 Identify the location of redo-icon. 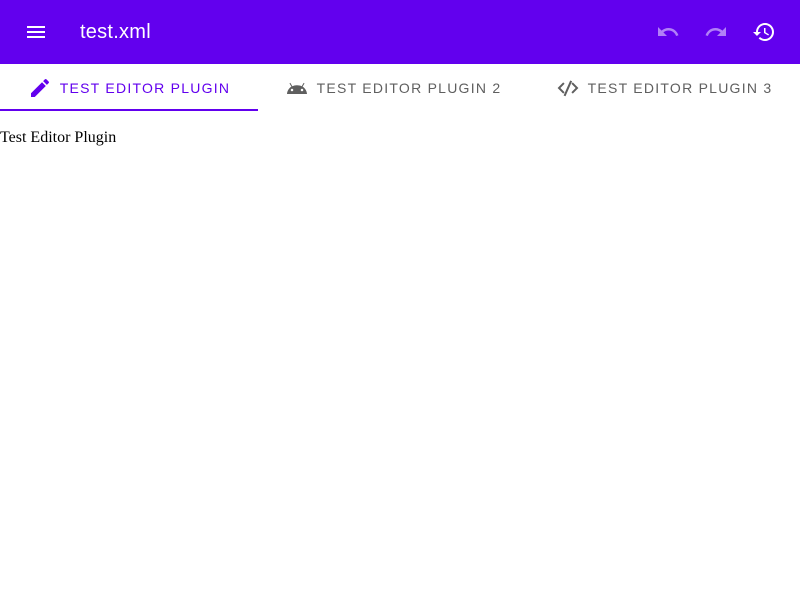
(716, 32).